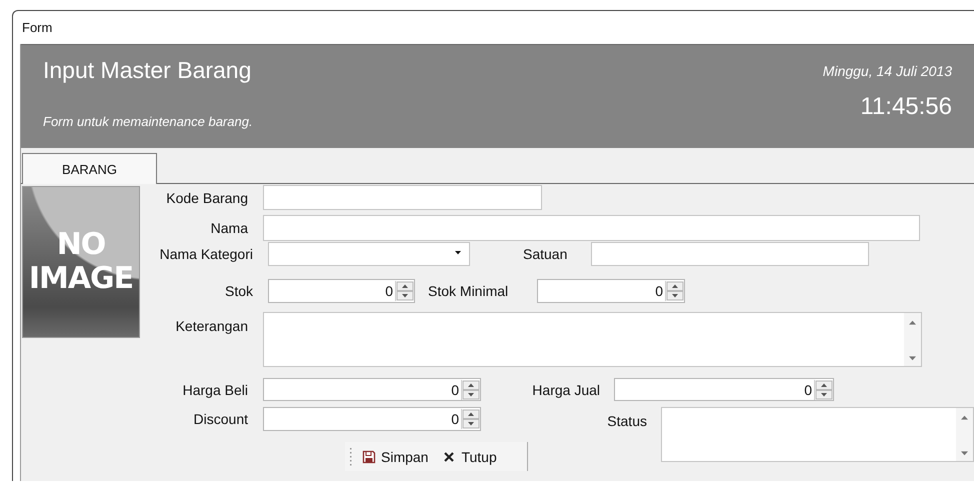  I want to click on field-label: Harga Jual, so click(565, 390).